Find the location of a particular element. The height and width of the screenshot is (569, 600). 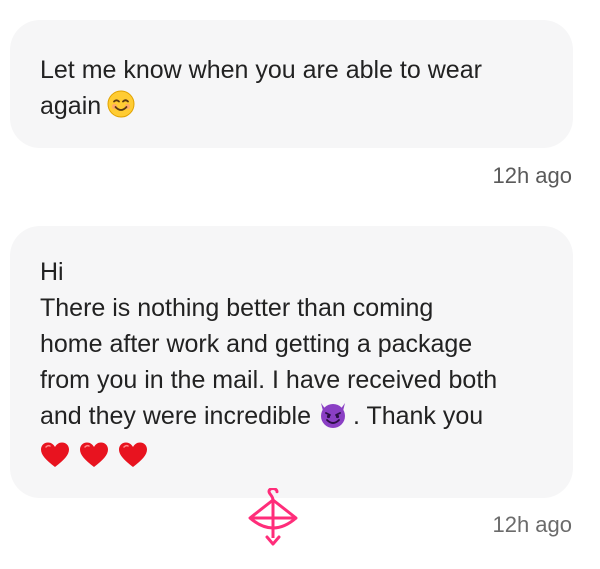

message-text-line: There is nothing better than coming is located at coordinates (237, 308).